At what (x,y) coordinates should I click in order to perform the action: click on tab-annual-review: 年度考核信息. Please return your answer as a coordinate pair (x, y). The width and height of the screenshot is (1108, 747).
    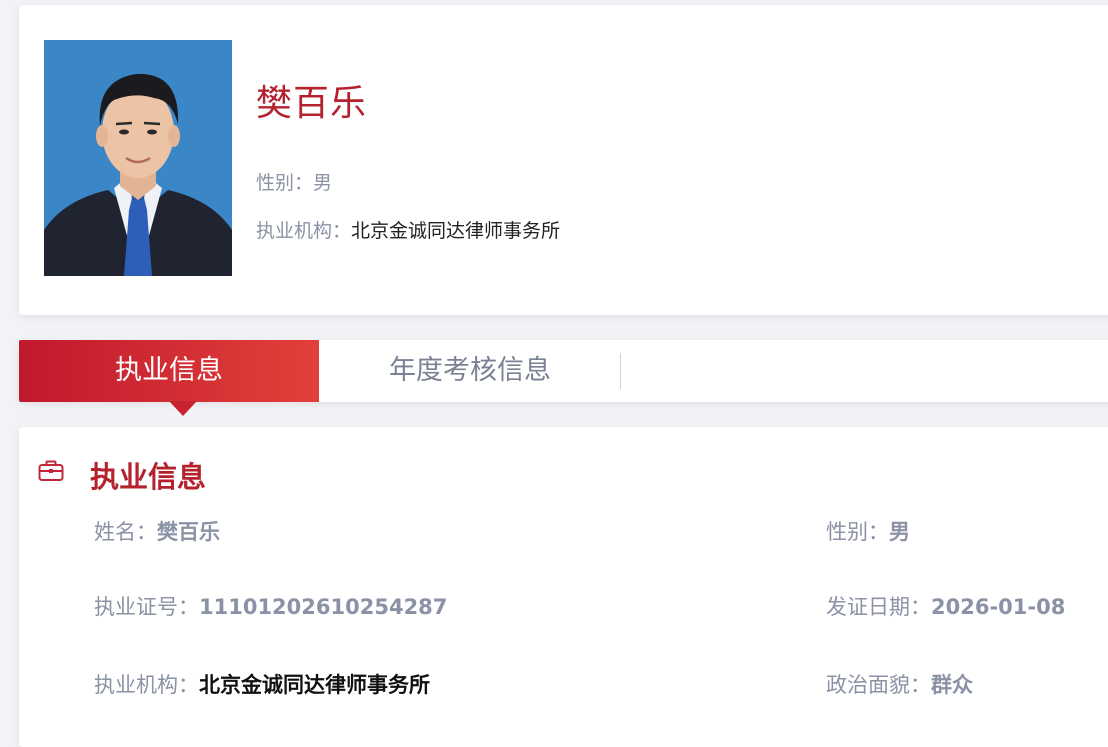
    Looking at the image, I should click on (470, 371).